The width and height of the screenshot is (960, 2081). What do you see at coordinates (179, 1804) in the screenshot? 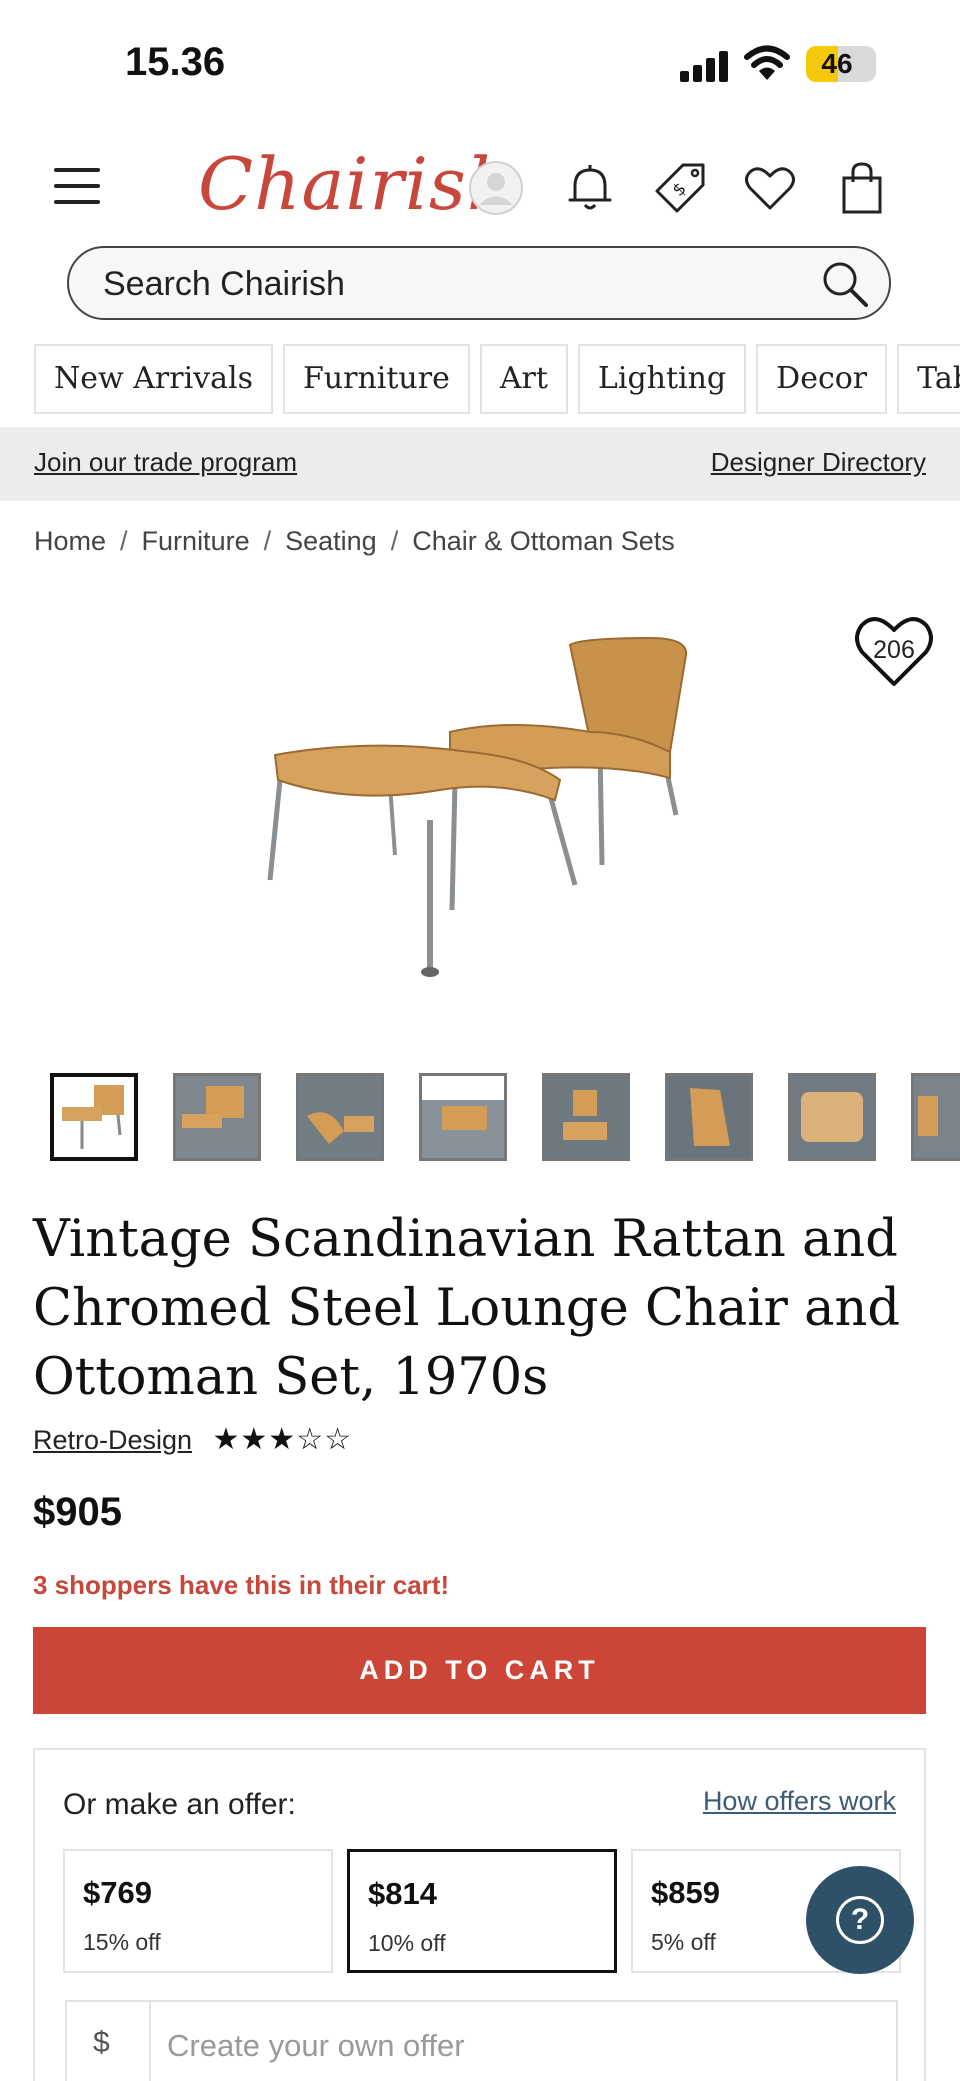
I see `offer-label: Or make an offer:` at bounding box center [179, 1804].